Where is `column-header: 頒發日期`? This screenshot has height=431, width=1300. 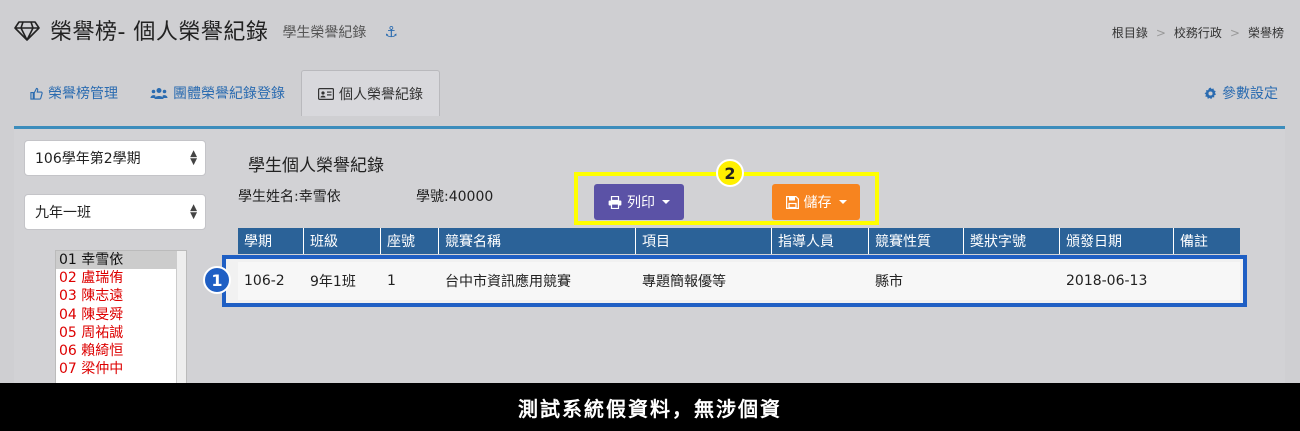 column-header: 頒發日期 is located at coordinates (1117, 241).